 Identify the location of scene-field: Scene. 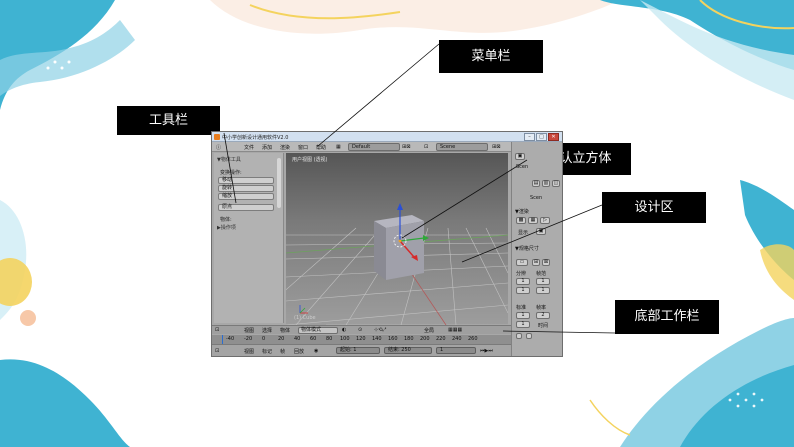
(462, 147).